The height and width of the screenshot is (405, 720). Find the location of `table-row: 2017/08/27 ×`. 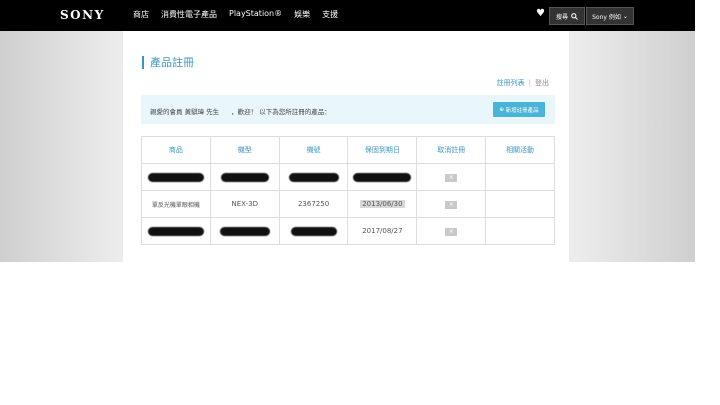

table-row: 2017/08/27 × is located at coordinates (348, 231).